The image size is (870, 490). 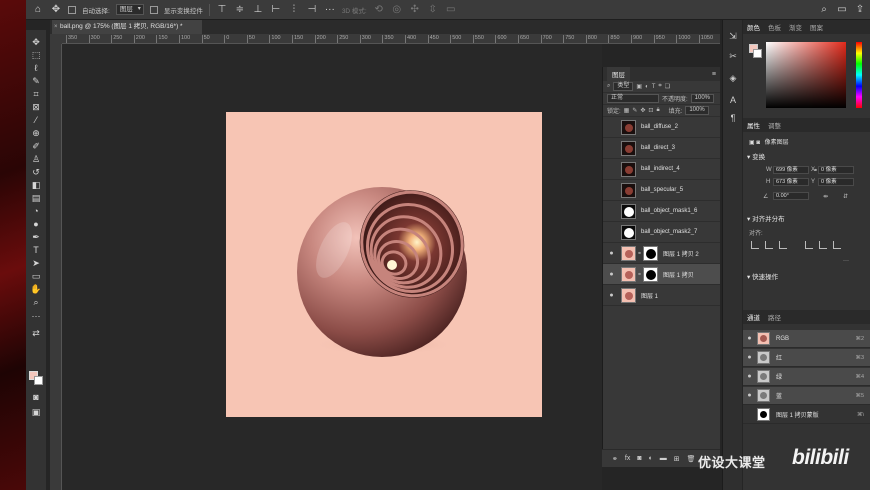 I want to click on align-left-edges-icon, so click(x=755, y=245).